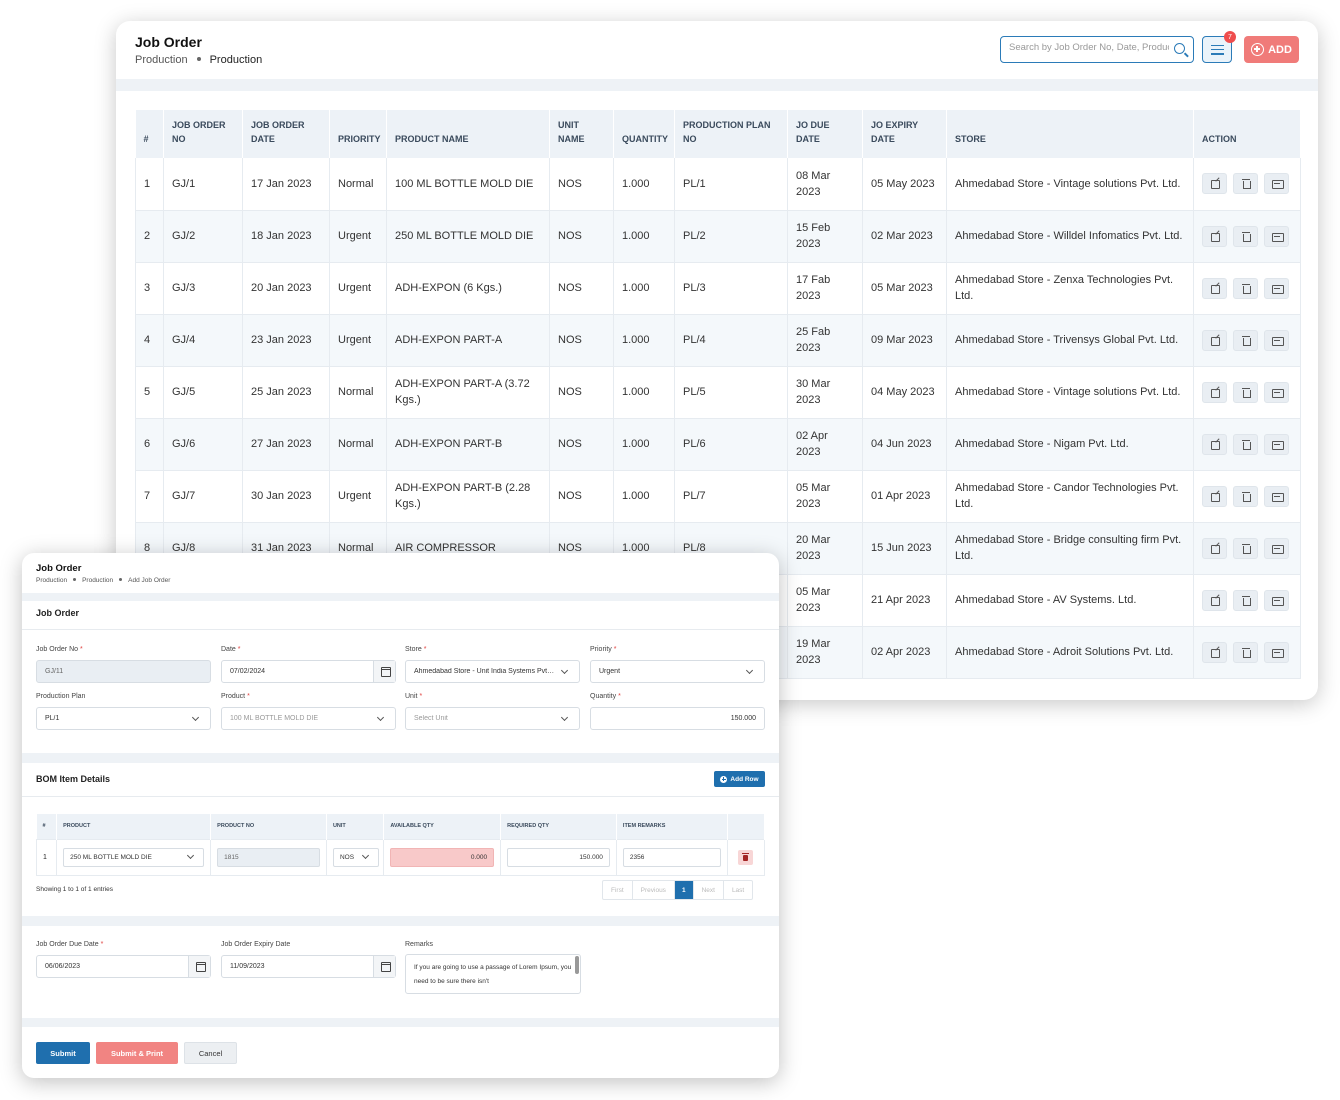 The image size is (1340, 1100). Describe the element at coordinates (308, 671) in the screenshot. I see `date-field: 07/02/2024` at that location.